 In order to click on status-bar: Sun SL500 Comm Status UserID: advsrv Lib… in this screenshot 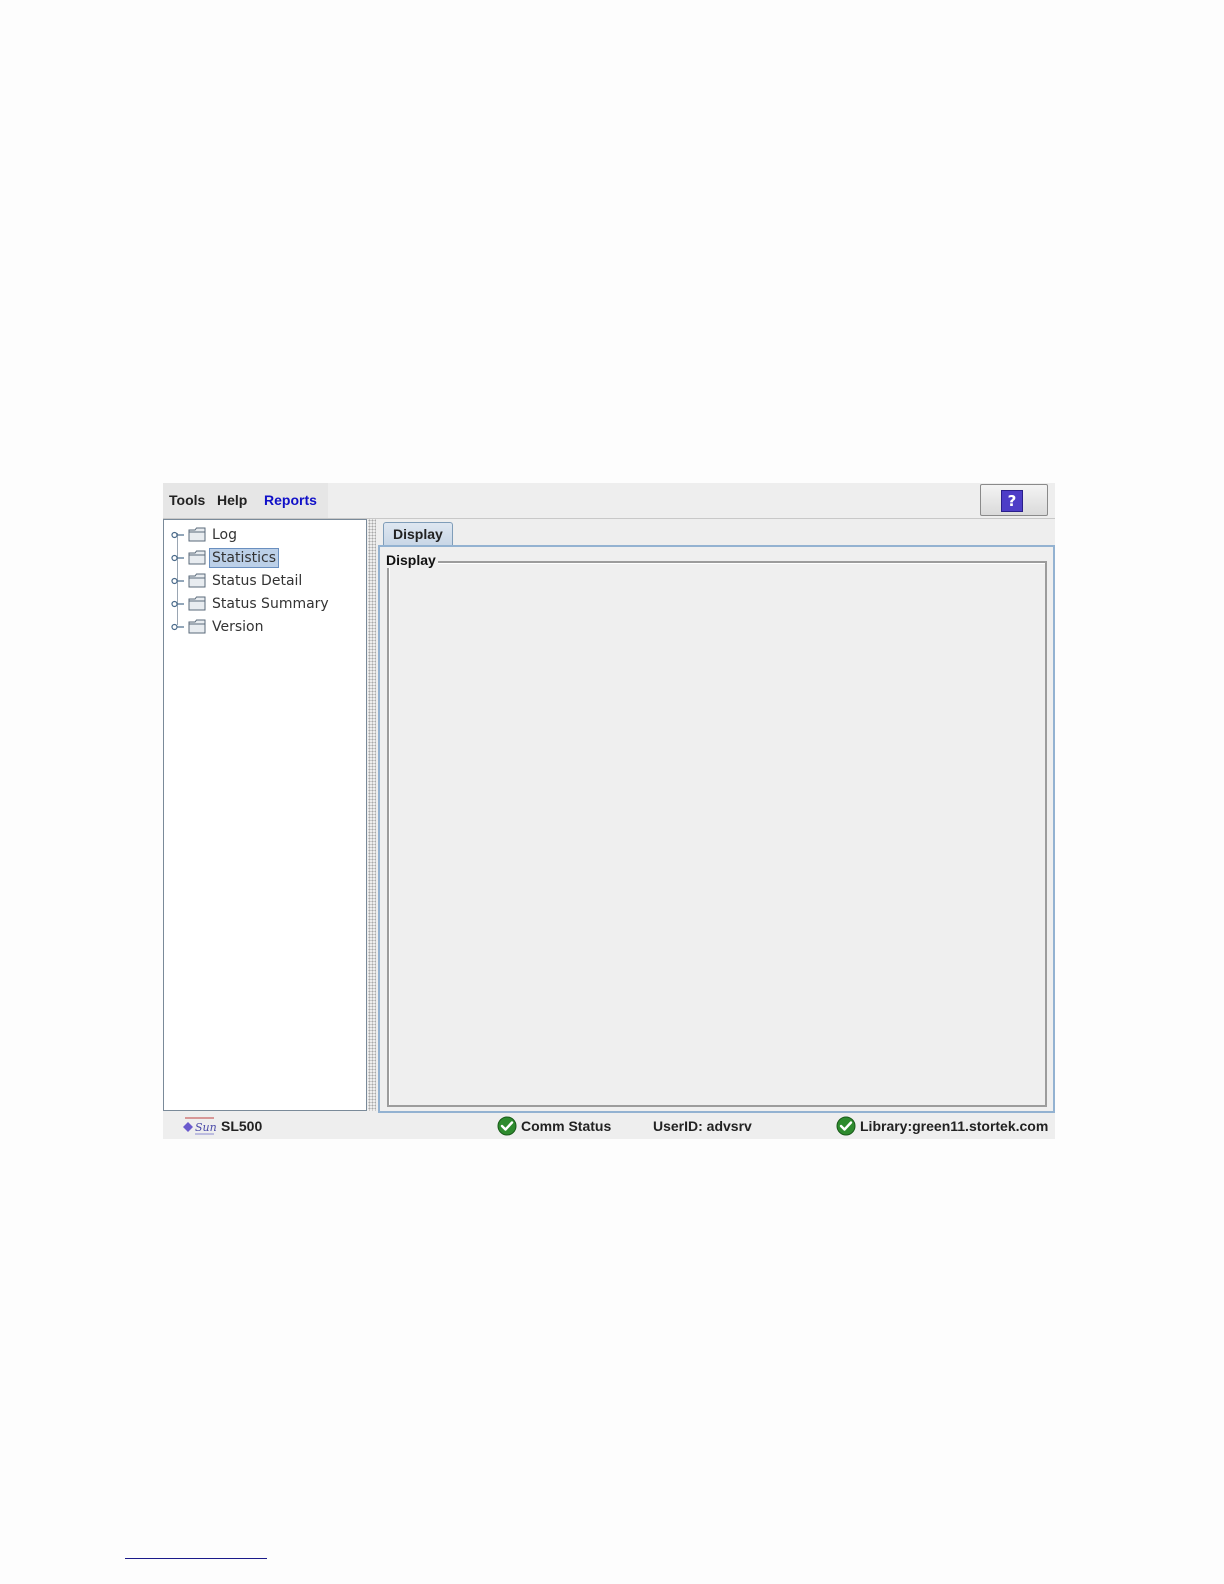, I will do `click(609, 1126)`.